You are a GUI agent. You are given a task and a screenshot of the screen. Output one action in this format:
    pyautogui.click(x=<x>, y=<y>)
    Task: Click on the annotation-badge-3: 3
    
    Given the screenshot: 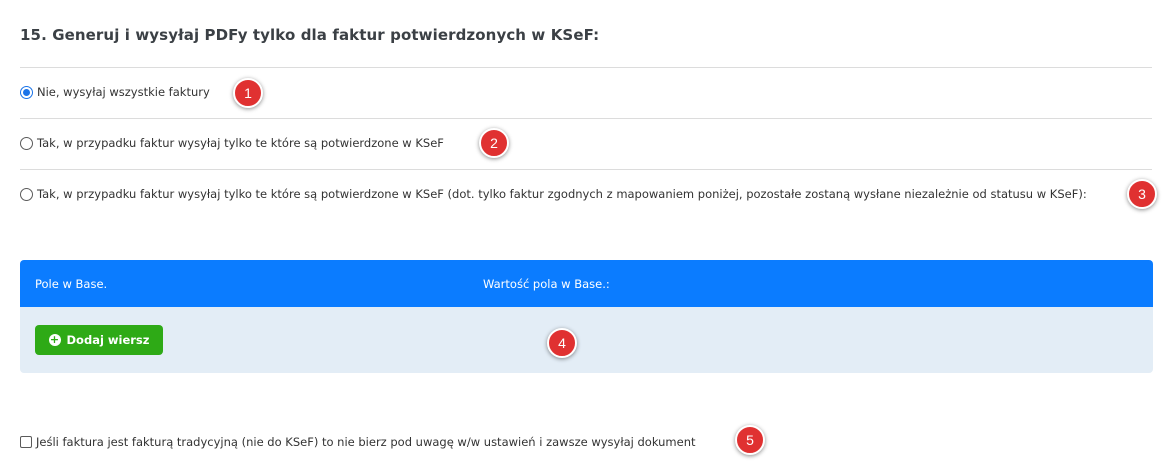 What is the action you would take?
    pyautogui.click(x=1142, y=194)
    